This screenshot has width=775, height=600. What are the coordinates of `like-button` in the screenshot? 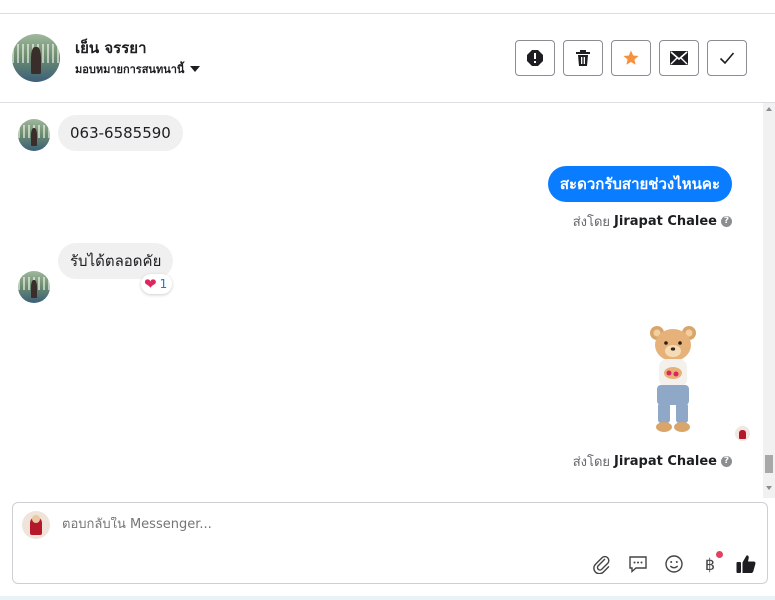 It's located at (746, 564).